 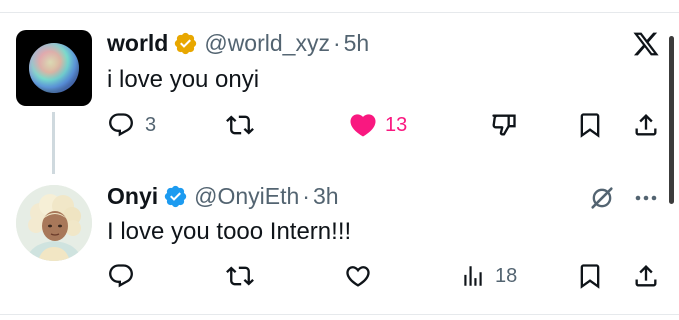 What do you see at coordinates (339, 314) in the screenshot?
I see `bottom-divider` at bounding box center [339, 314].